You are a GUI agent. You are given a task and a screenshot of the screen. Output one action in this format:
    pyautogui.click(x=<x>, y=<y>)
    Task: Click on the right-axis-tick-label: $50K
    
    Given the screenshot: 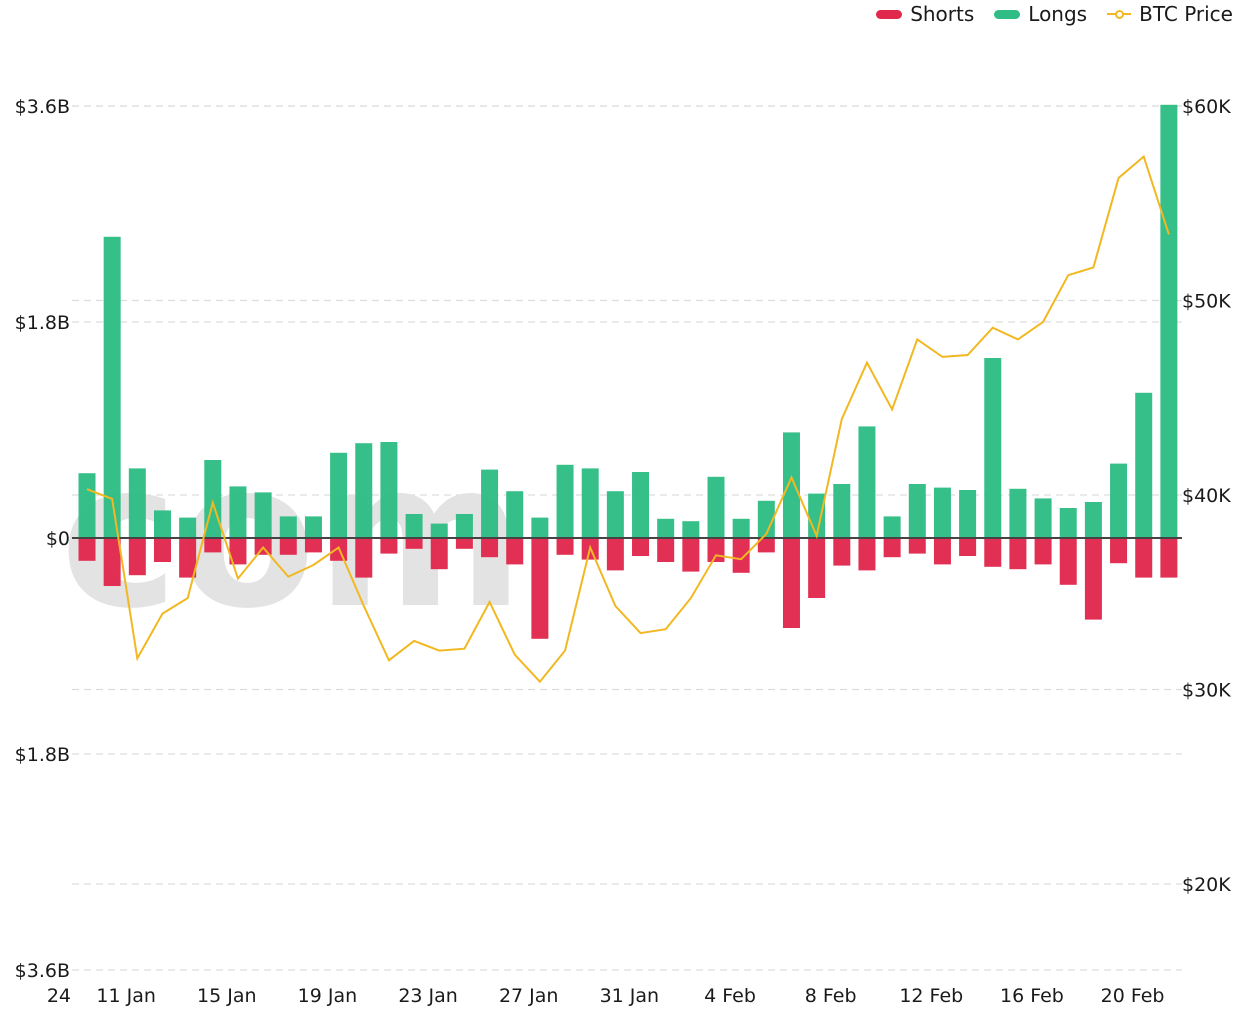 What is the action you would take?
    pyautogui.click(x=1206, y=302)
    